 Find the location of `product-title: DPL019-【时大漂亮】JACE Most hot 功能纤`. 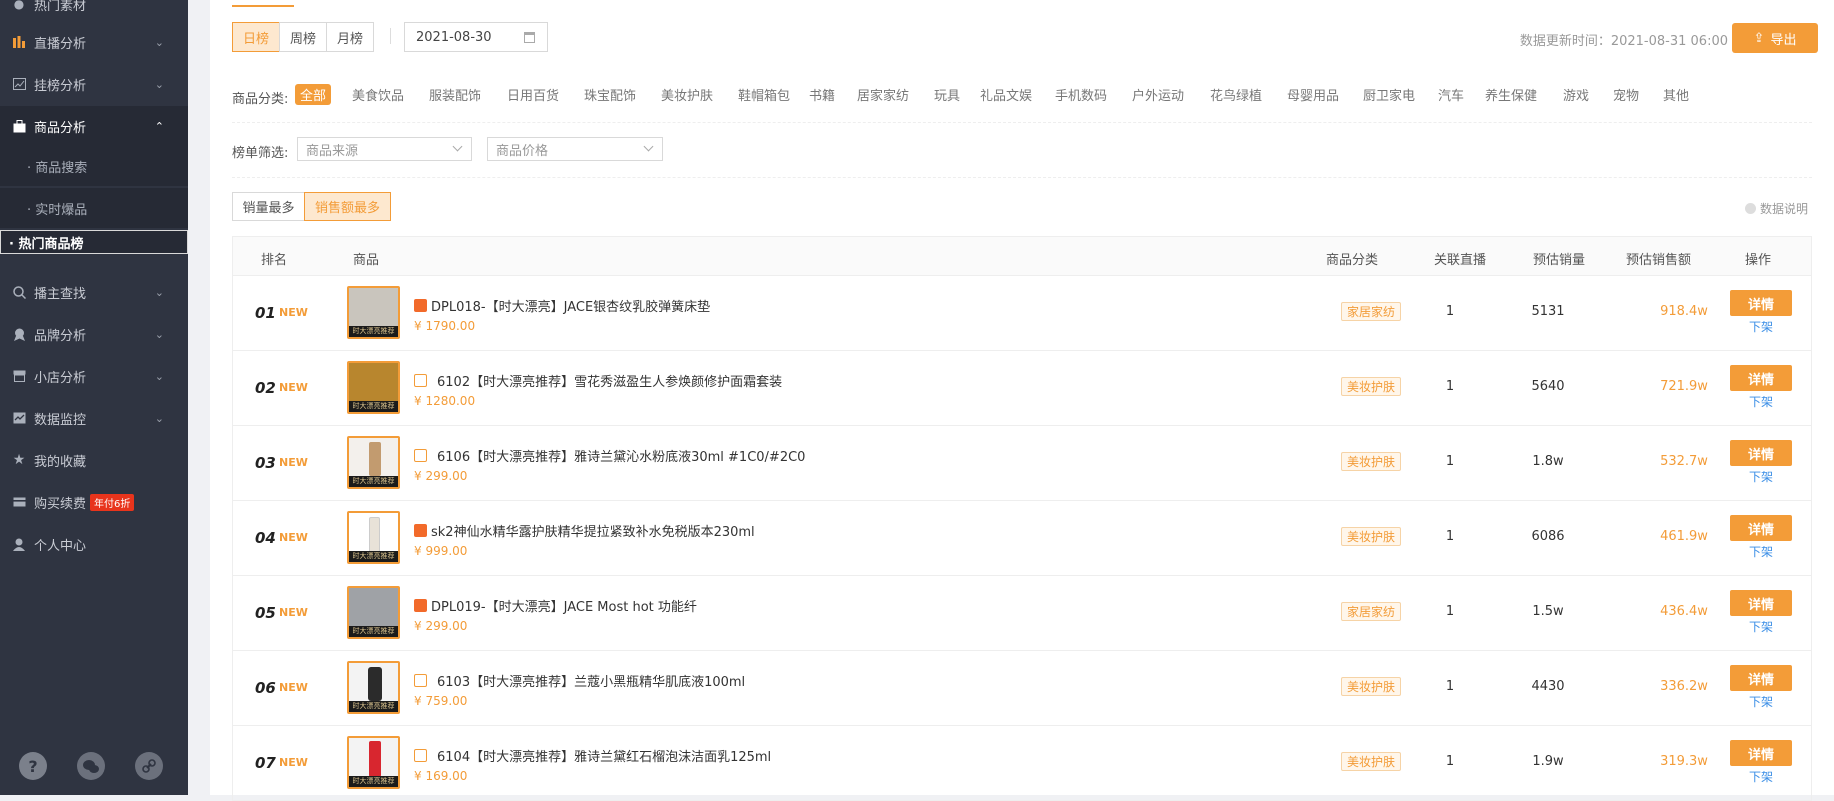

product-title: DPL019-【时大漂亮】JACE Most hot 功能纤 is located at coordinates (555, 605).